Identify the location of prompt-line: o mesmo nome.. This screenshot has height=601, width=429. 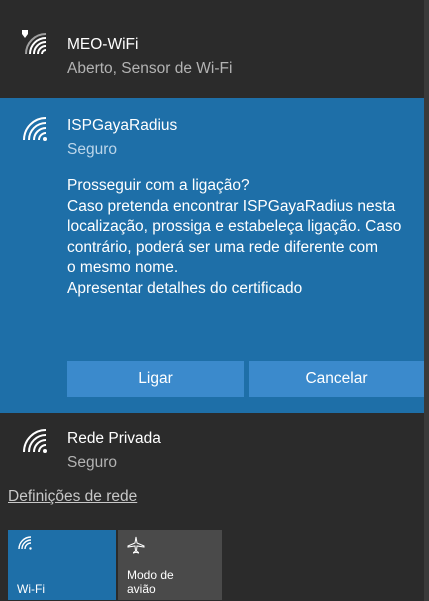
(123, 267).